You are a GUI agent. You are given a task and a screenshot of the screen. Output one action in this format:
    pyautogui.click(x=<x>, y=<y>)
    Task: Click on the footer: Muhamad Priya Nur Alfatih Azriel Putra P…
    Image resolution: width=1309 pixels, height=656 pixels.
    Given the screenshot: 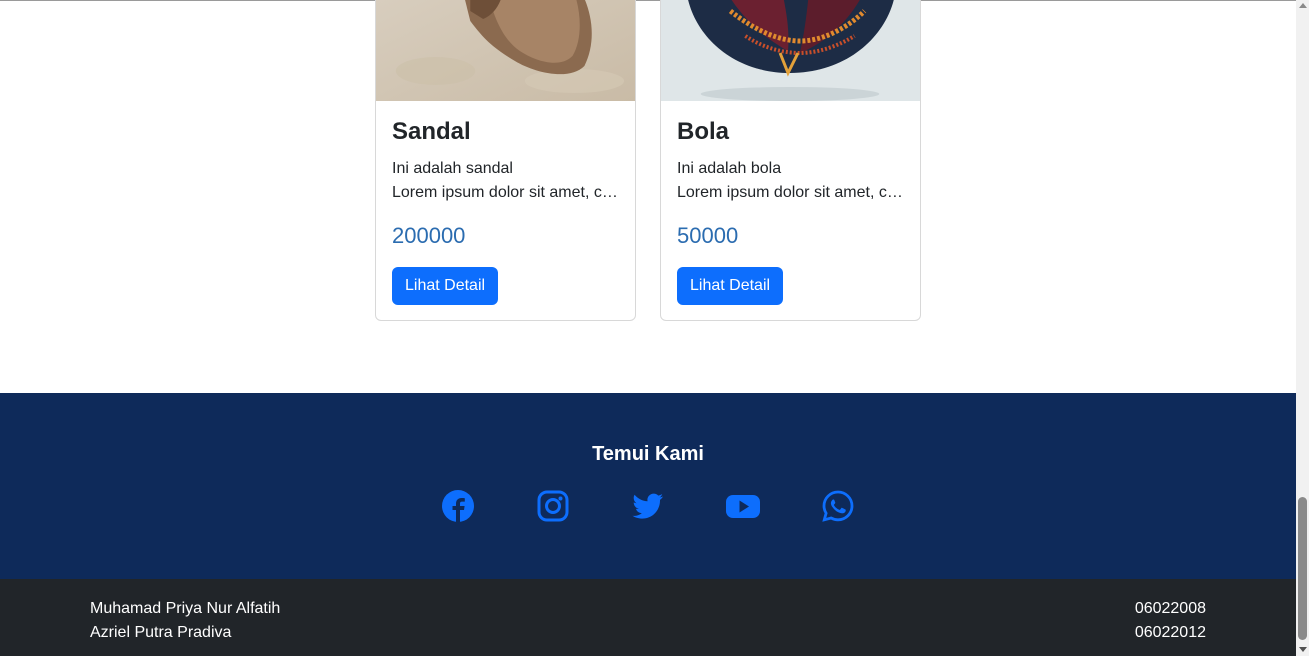 What is the action you would take?
    pyautogui.click(x=648, y=617)
    